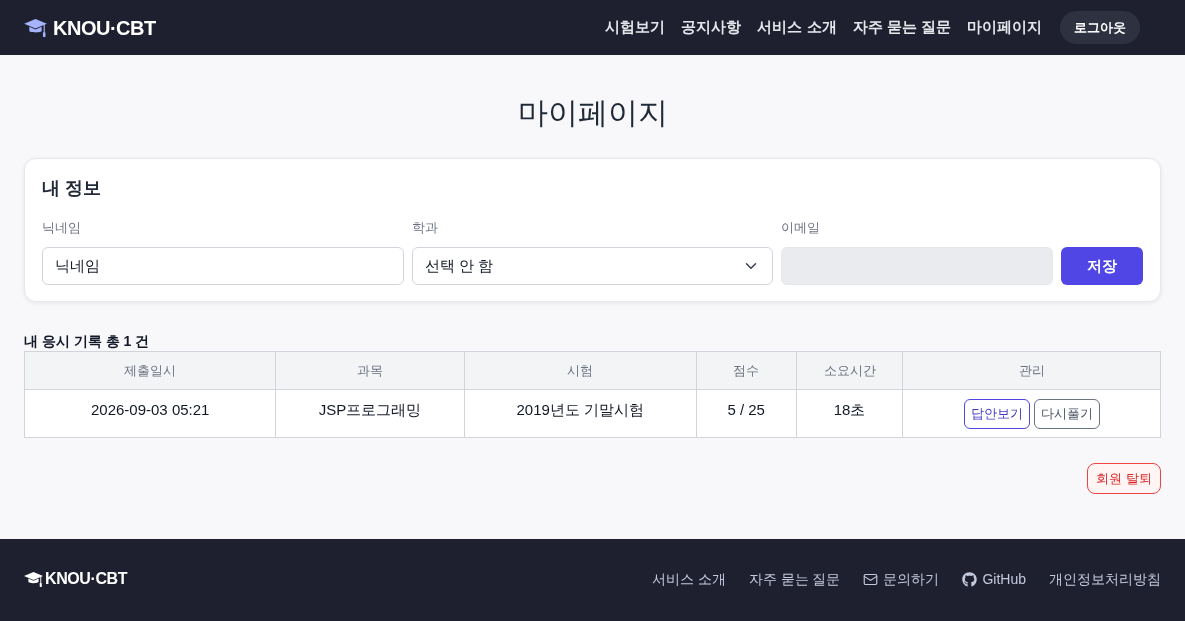 The image size is (1185, 621). What do you see at coordinates (104, 27) in the screenshot?
I see `brand-logo-text: KNOU·CBT` at bounding box center [104, 27].